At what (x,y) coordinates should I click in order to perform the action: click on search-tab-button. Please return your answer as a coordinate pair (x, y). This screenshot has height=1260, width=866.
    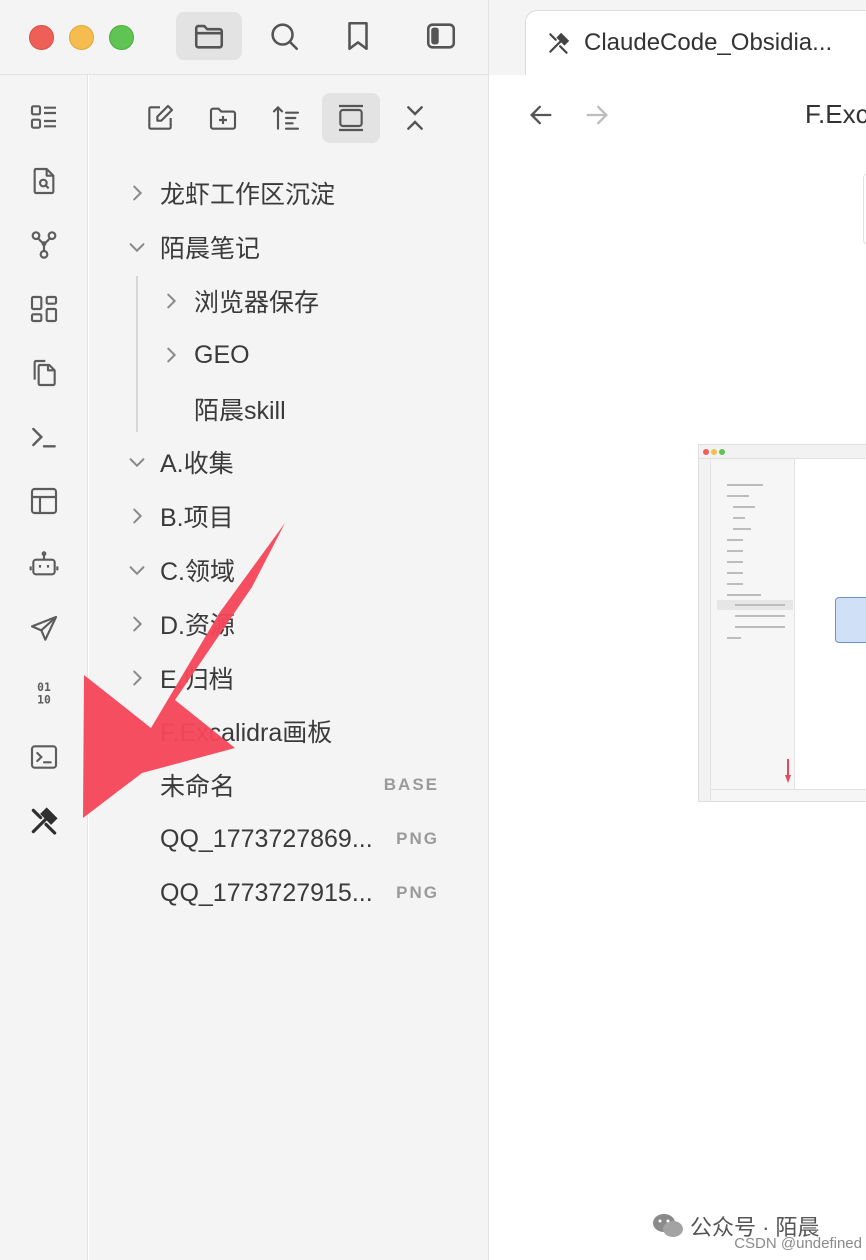
    Looking at the image, I should click on (284, 36).